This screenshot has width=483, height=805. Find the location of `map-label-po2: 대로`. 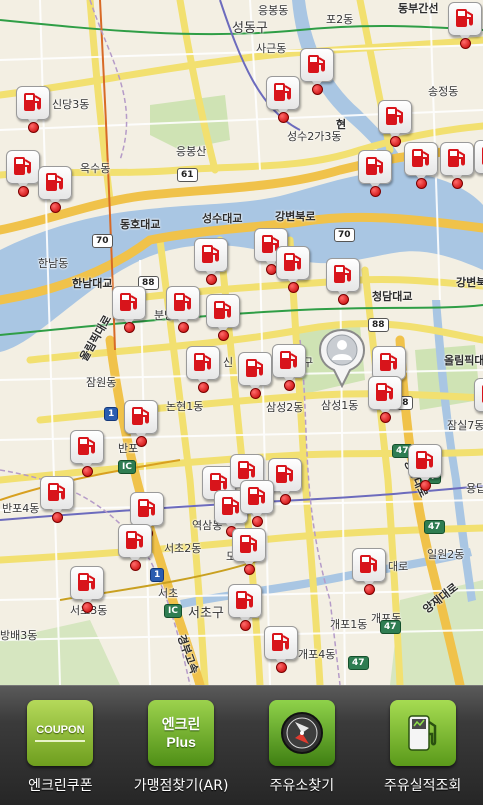

map-label-po2: 대로 is located at coordinates (398, 566).